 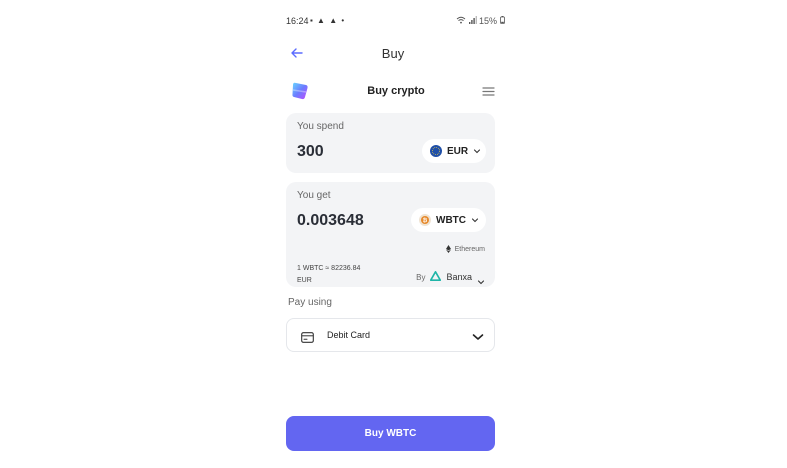 I want to click on ethereum-icon, so click(x=448, y=249).